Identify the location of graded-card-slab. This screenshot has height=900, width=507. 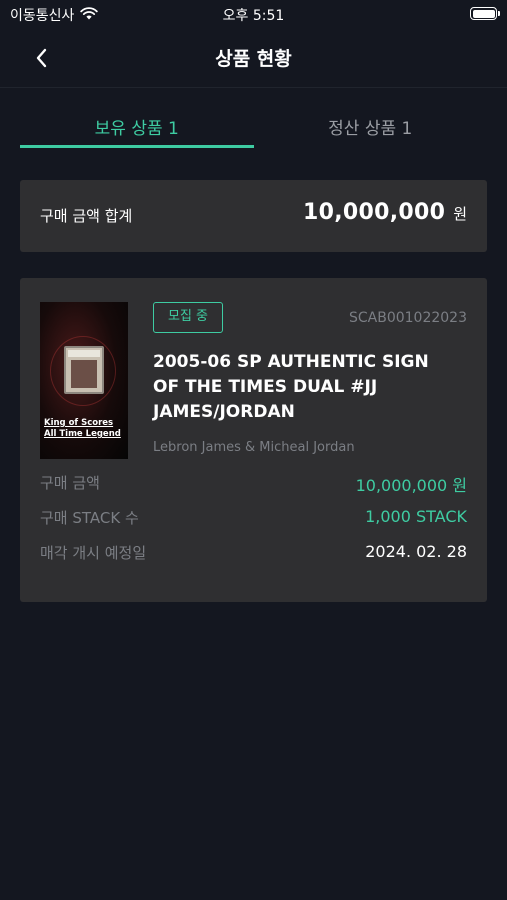
(84, 370).